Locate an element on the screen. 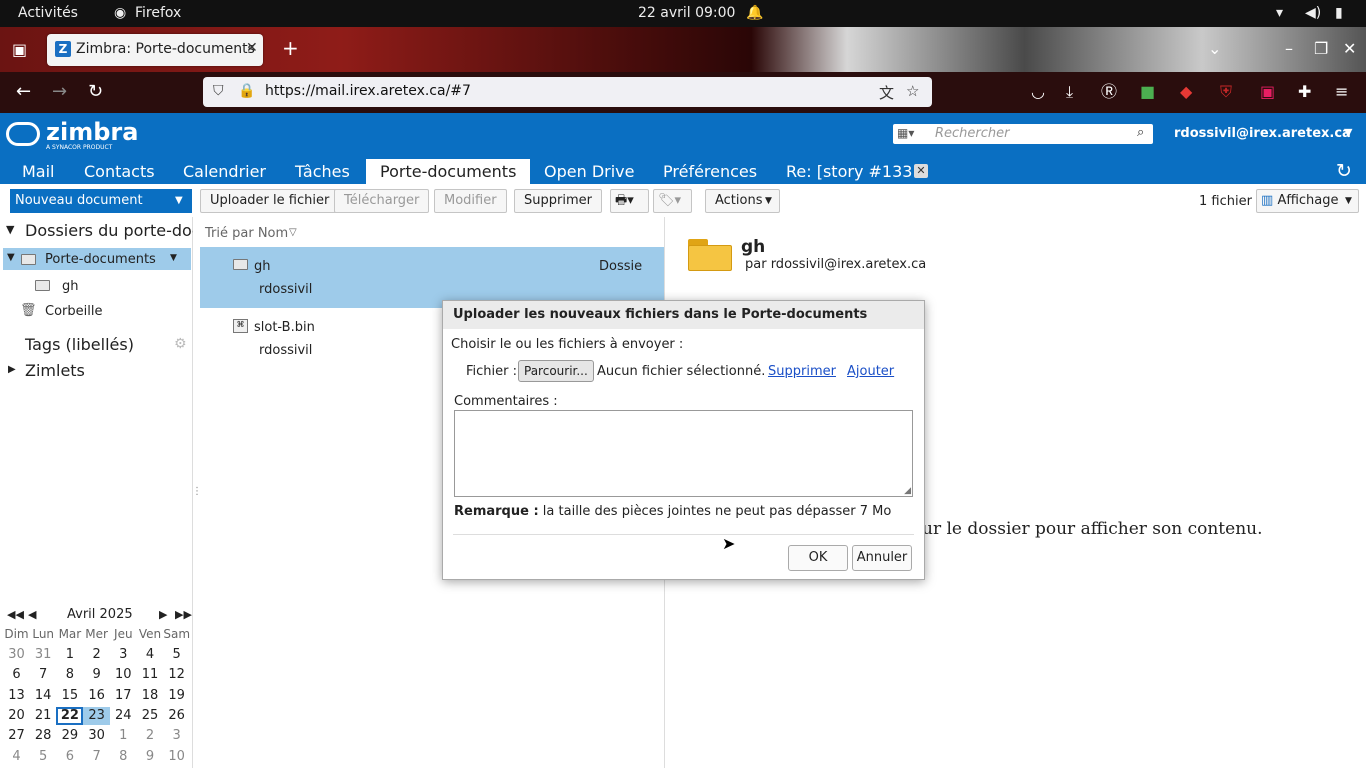 This screenshot has width=1366, height=768. calendar-day: 3 is located at coordinates (176, 736).